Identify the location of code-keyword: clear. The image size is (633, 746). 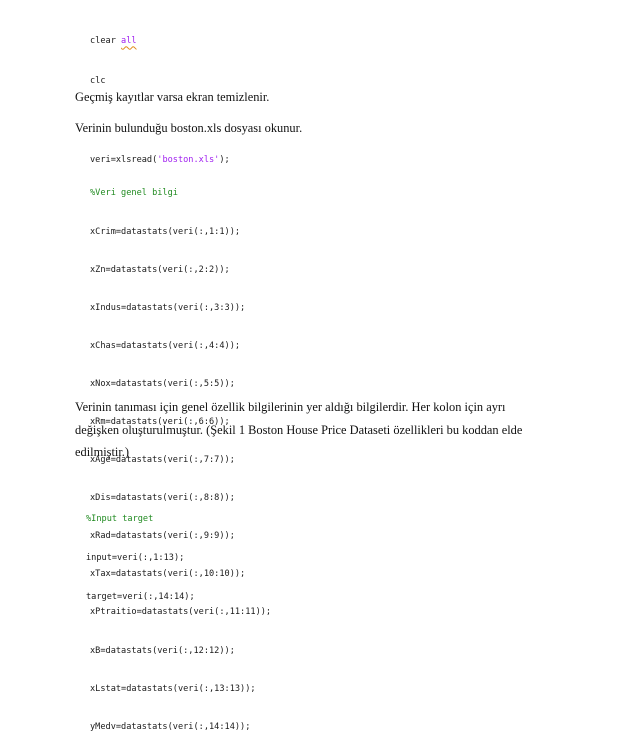
(106, 41).